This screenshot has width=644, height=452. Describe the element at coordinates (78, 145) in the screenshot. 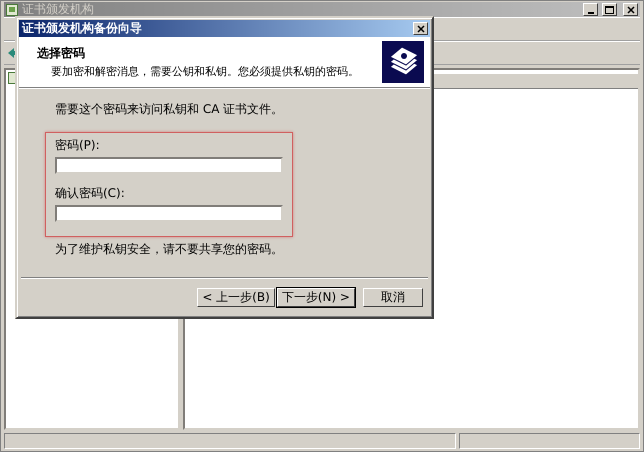

I see `field-label: 密码(P):` at that location.